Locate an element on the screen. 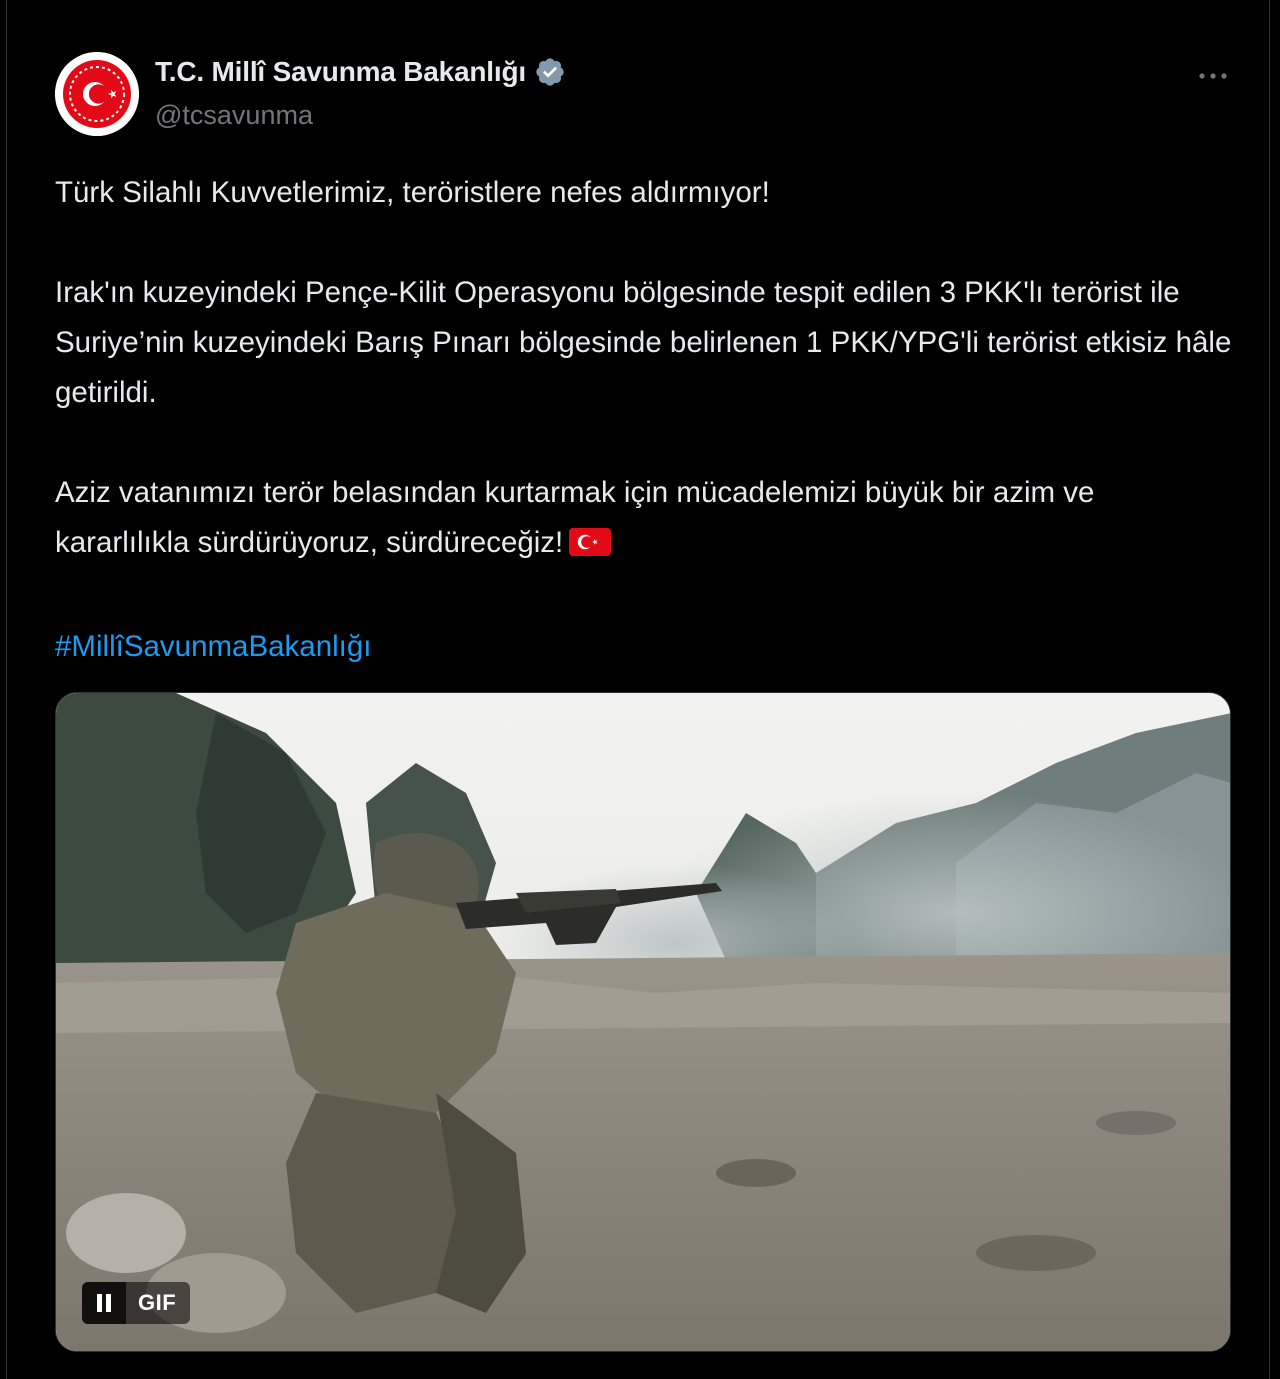 This screenshot has height=1379, width=1280. avatar is located at coordinates (97, 94).